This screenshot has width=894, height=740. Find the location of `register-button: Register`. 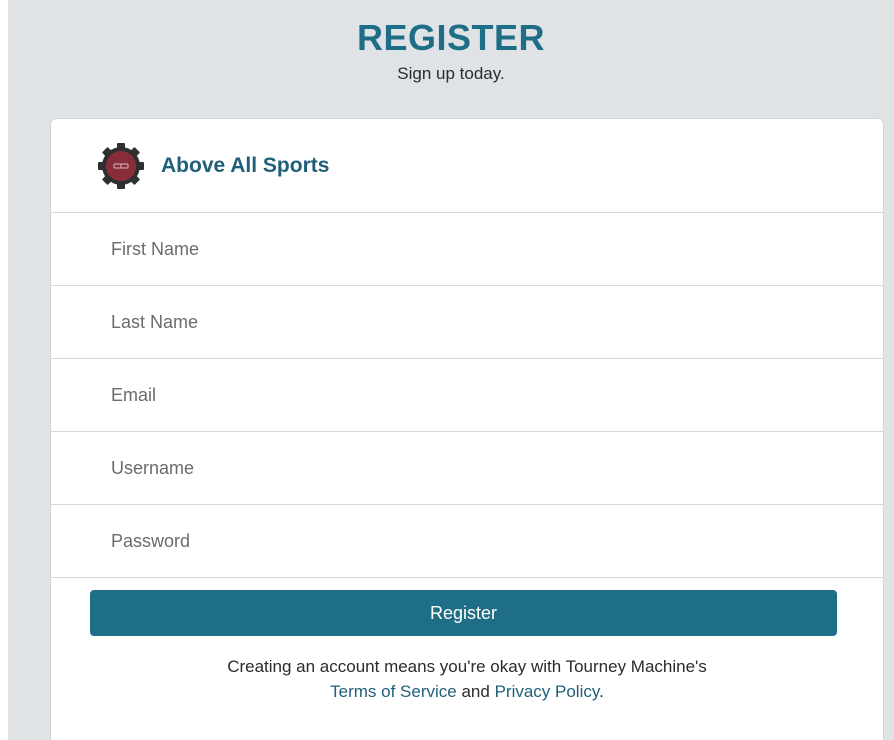

register-button: Register is located at coordinates (463, 613).